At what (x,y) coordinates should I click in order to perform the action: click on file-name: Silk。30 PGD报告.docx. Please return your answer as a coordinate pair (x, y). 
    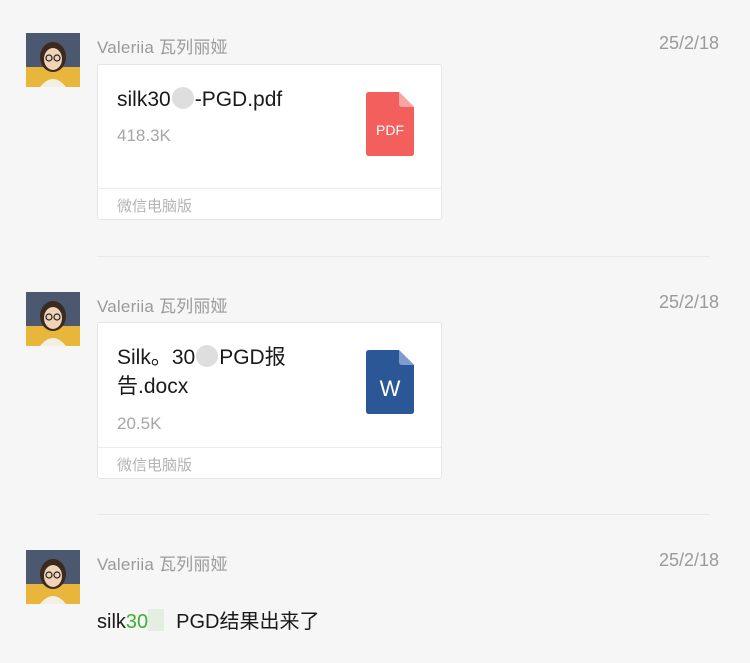
    Looking at the image, I should click on (222, 372).